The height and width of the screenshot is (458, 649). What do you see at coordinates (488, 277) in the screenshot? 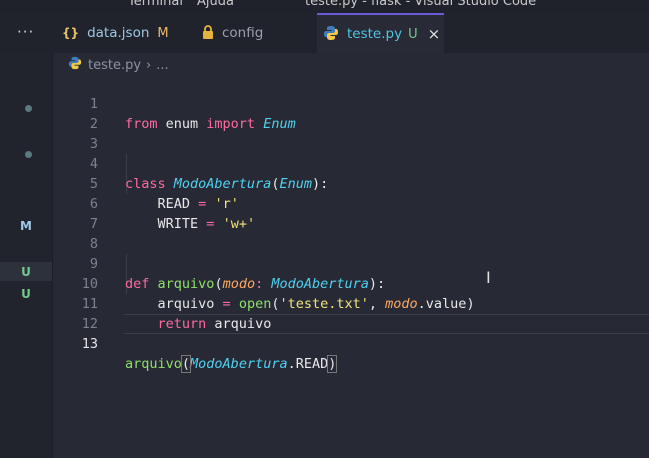
I see `text-cursor-icon: I` at bounding box center [488, 277].